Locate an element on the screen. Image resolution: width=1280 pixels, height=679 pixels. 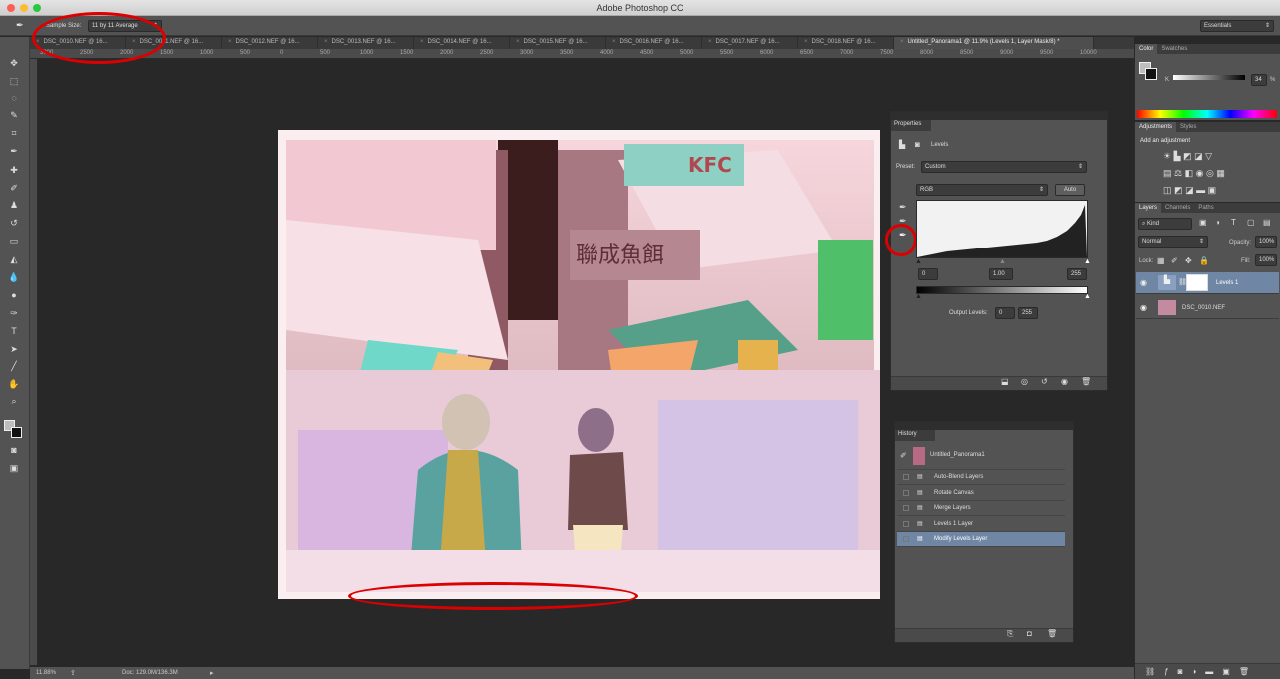
k-value-field: 34 is located at coordinates (1259, 80).